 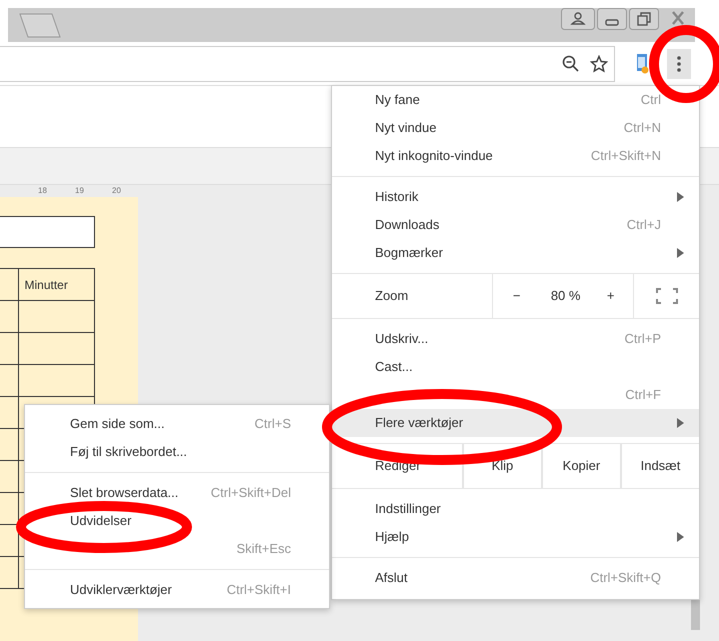 What do you see at coordinates (272, 424) in the screenshot?
I see `shortcut-label: Ctrl+S` at bounding box center [272, 424].